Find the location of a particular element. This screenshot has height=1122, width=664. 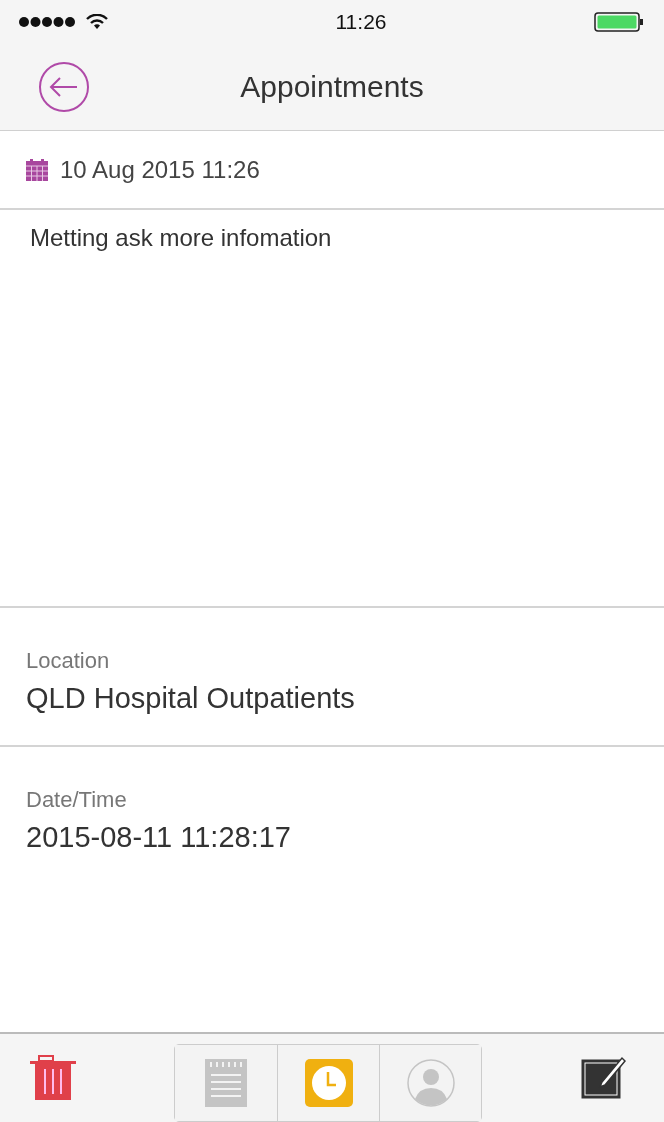

field-value: QLD Hospital Outpatients is located at coordinates (190, 698).